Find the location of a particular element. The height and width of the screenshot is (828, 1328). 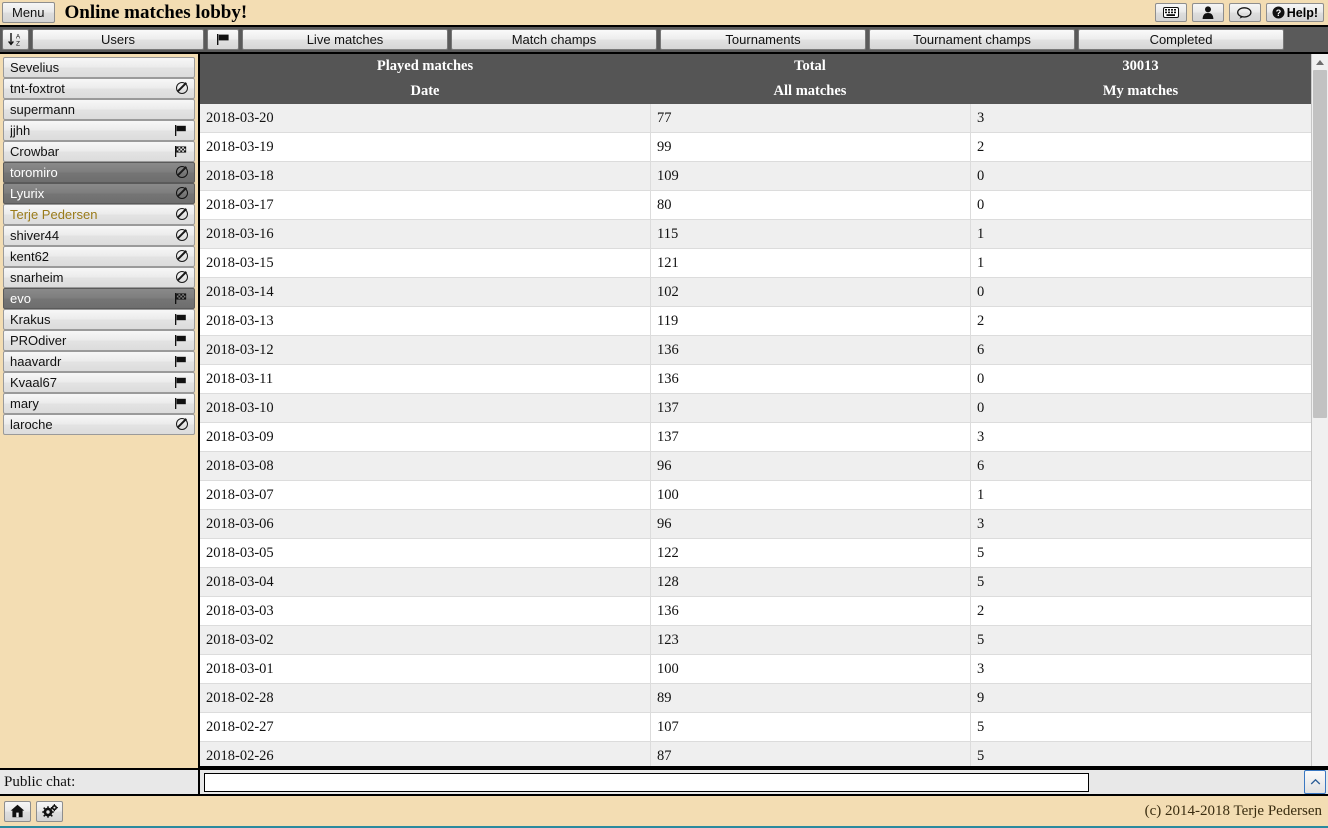

table-row: 2018-03-03 136 2 is located at coordinates (755, 611).